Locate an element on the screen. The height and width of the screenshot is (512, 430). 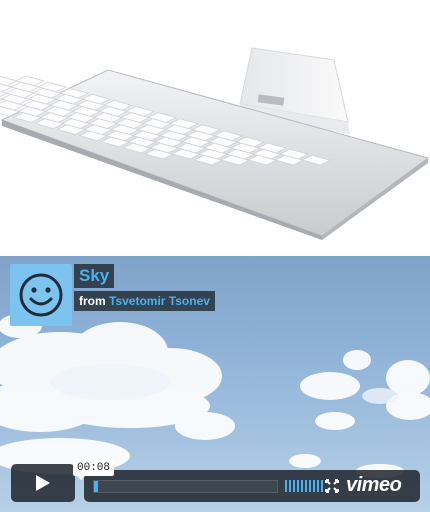
play-icon is located at coordinates (43, 483).